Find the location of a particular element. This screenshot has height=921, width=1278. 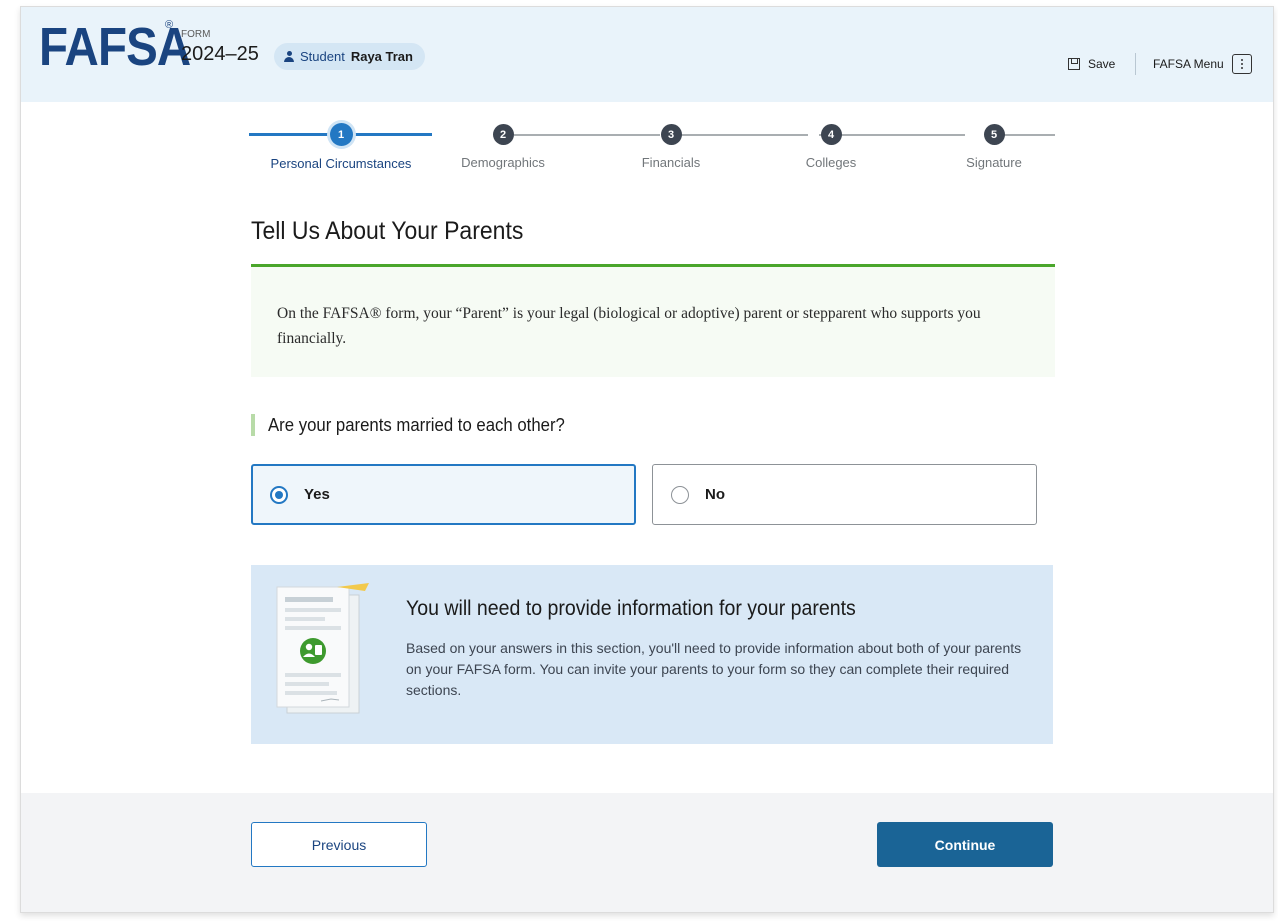

student-name: Raya Tran is located at coordinates (381, 56).